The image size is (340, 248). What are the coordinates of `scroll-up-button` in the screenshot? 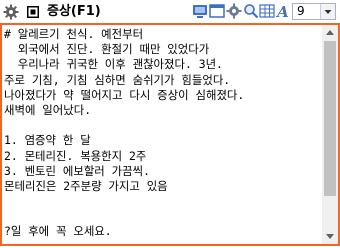 It's located at (330, 33).